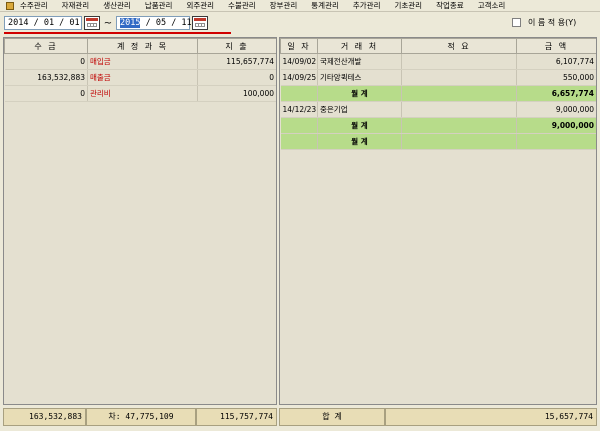 The width and height of the screenshot is (600, 431). What do you see at coordinates (450, 5) in the screenshot?
I see `menu-exit: 작업종료` at bounding box center [450, 5].